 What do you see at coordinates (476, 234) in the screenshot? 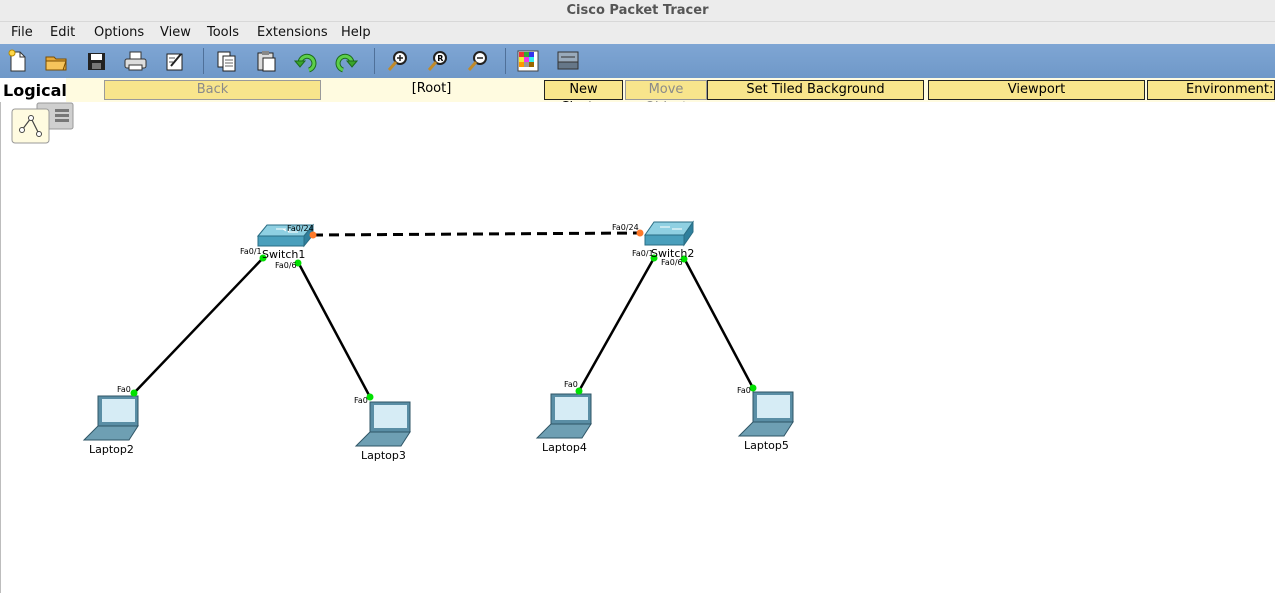
I see `trunk-link` at bounding box center [476, 234].